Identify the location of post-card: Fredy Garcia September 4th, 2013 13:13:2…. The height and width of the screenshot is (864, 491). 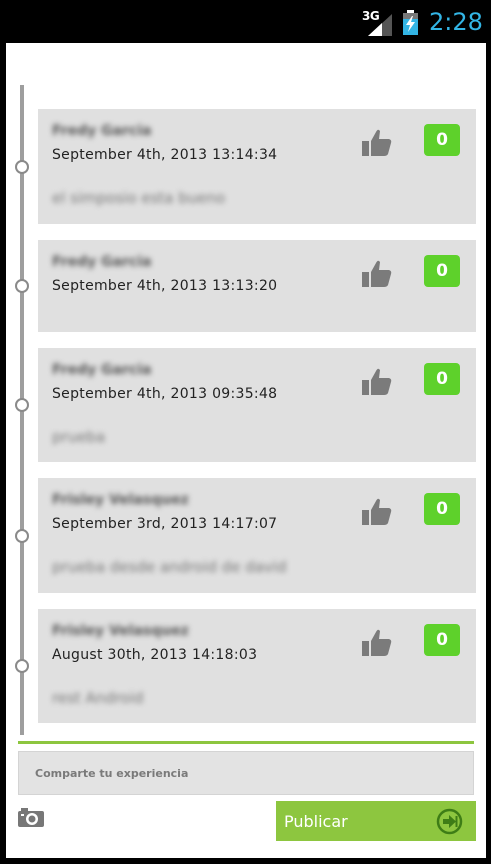
(257, 286).